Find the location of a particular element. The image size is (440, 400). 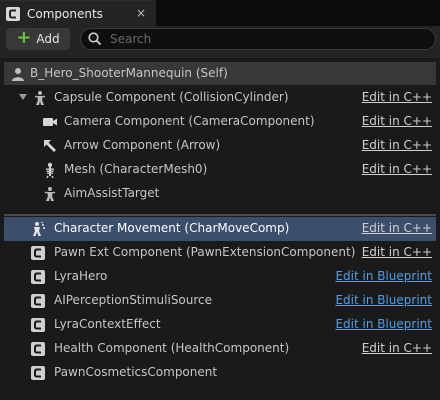

components-icon is located at coordinates (13, 13).